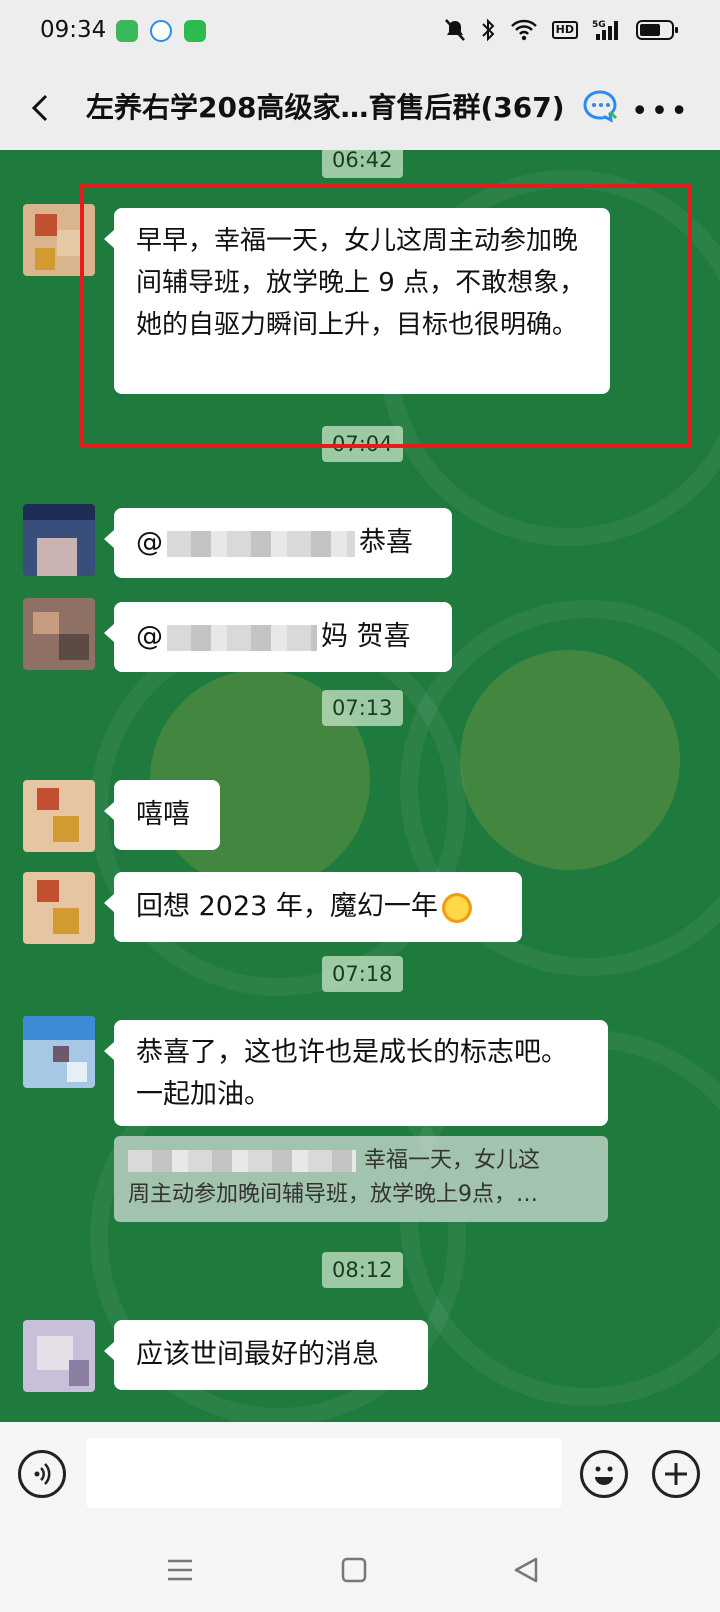  I want to click on app-notification-icon, so click(127, 31).